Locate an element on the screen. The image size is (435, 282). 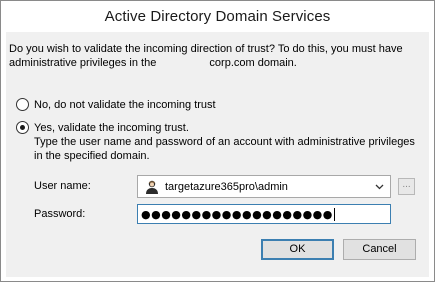
radio-yes-label: Yes, validate the incoming trust. is located at coordinates (111, 127).